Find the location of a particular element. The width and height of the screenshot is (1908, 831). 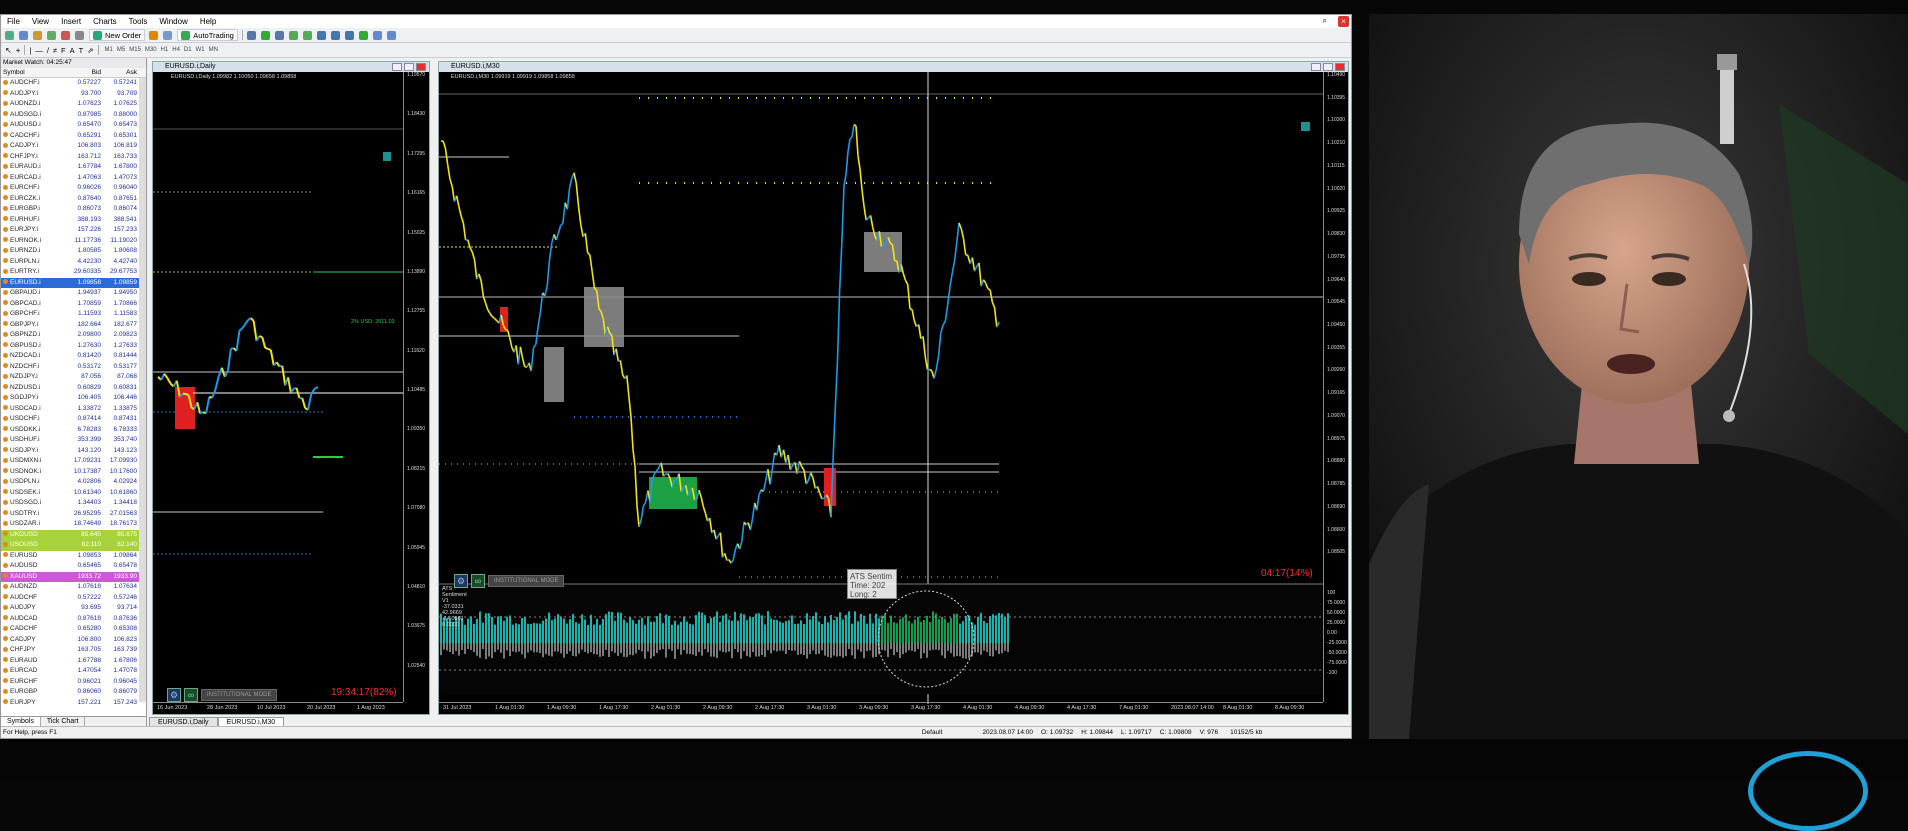

menu-charts: Charts is located at coordinates (105, 21).